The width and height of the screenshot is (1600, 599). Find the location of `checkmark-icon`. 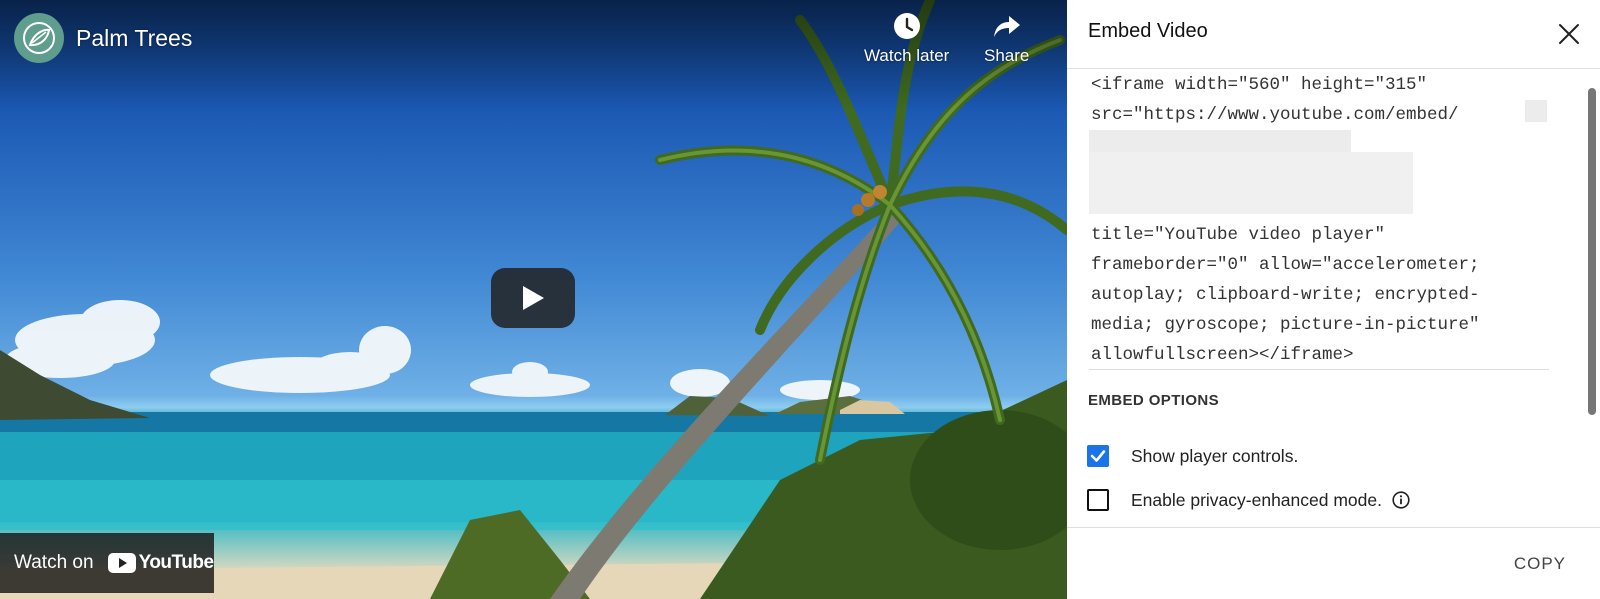

checkmark-icon is located at coordinates (1098, 456).